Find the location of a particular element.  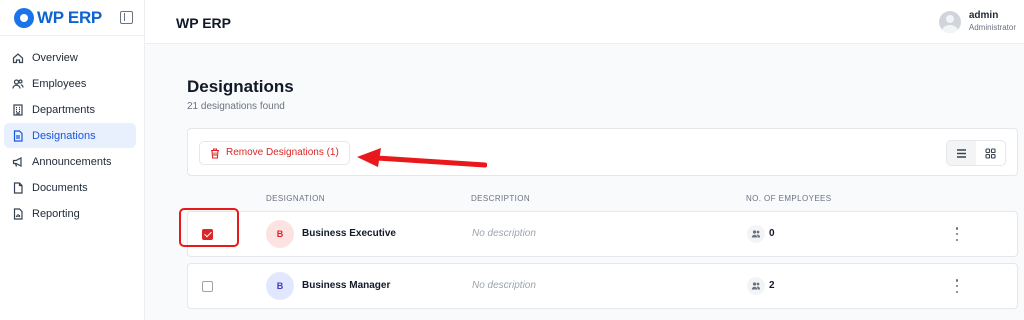

list-view-icon is located at coordinates (961, 153).